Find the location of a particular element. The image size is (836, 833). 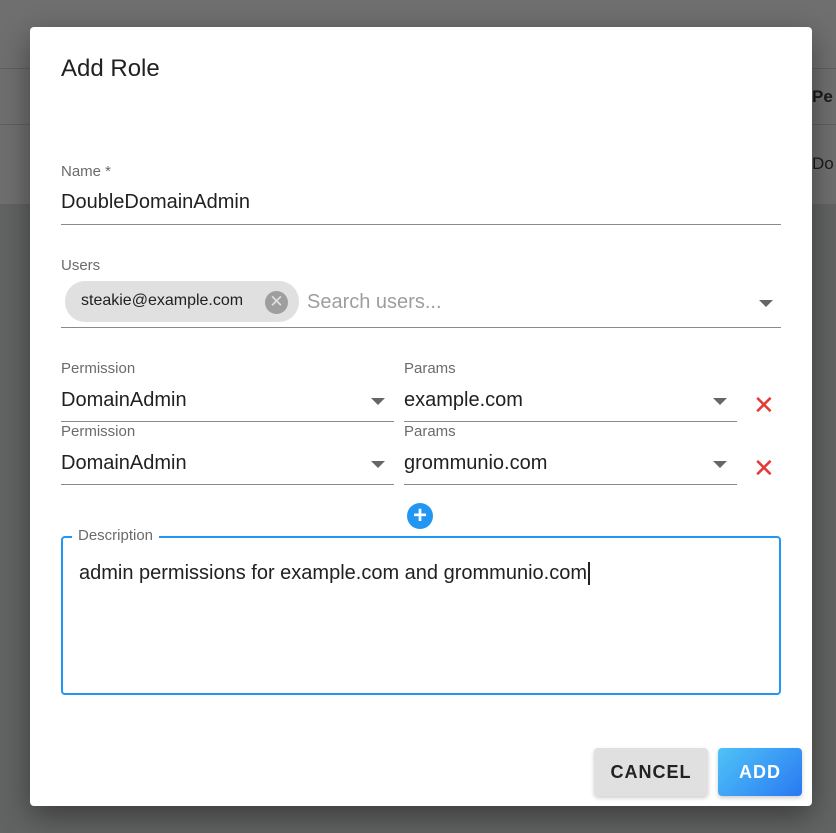

user-chip: steakie@example.com is located at coordinates (182, 301).